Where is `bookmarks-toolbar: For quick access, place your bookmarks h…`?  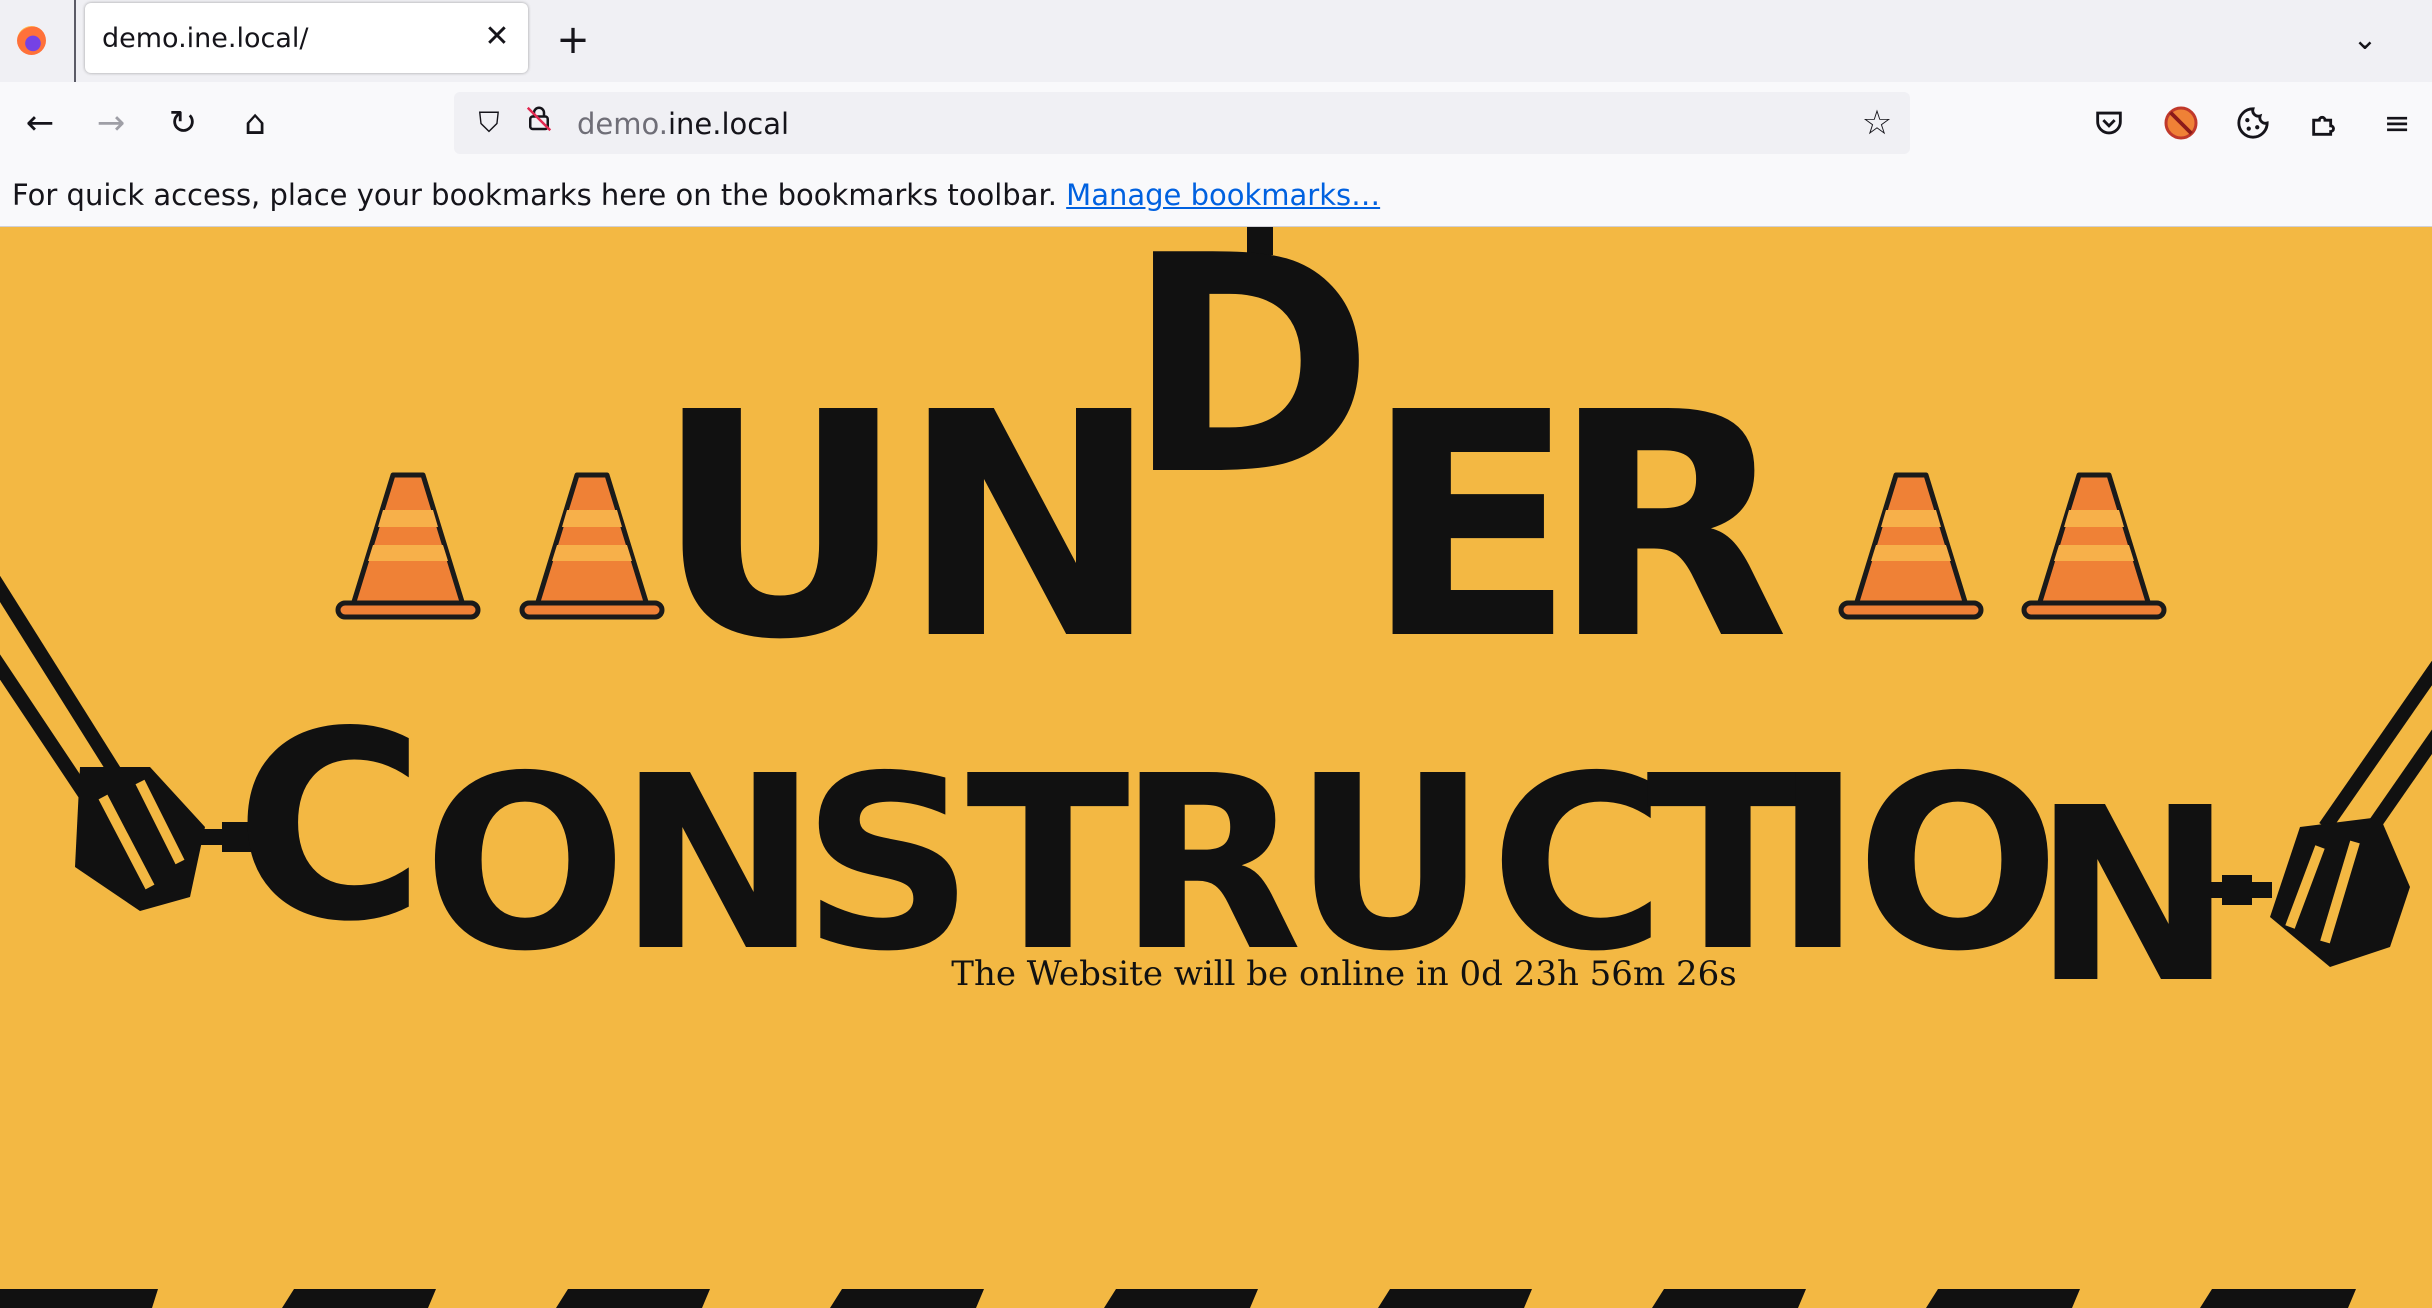 bookmarks-toolbar: For quick access, place your bookmarks h… is located at coordinates (1216, 196).